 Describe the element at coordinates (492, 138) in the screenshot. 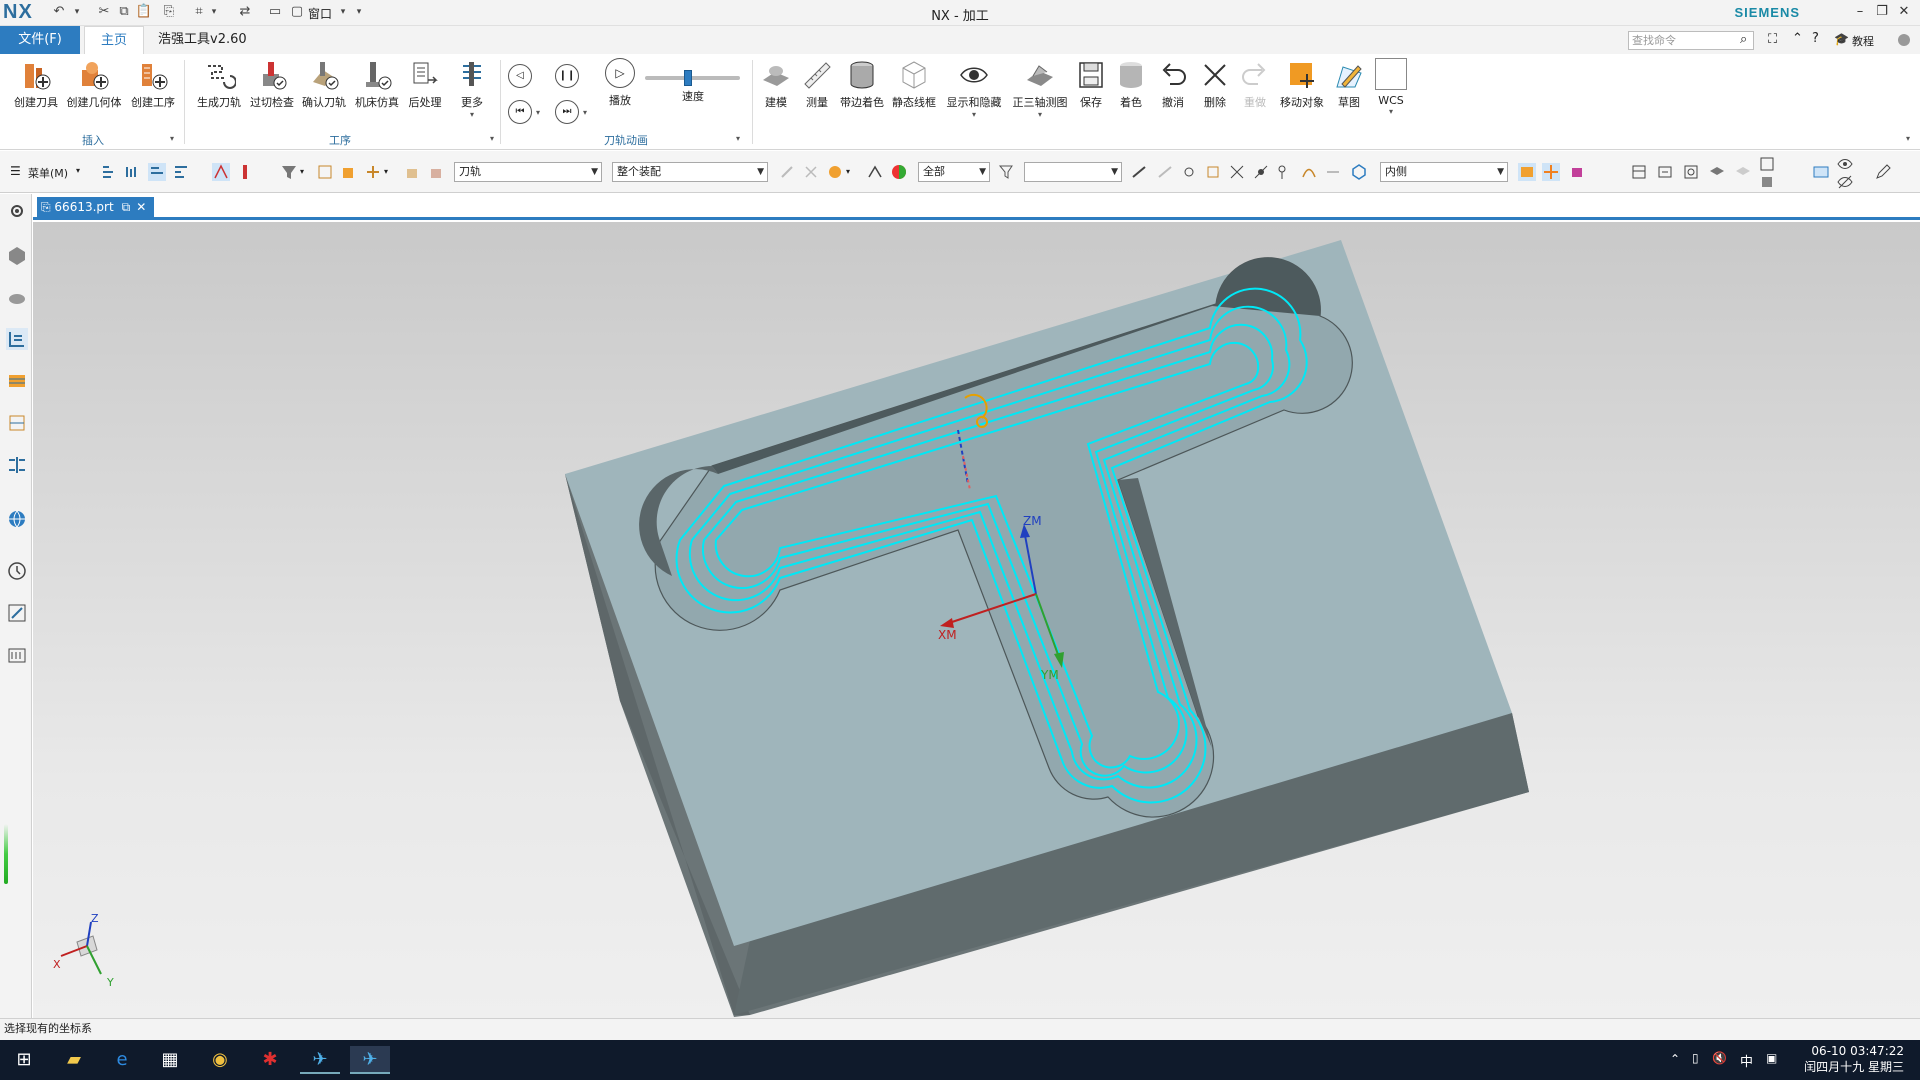

I see `group-operation-expand-icon: ▾` at that location.